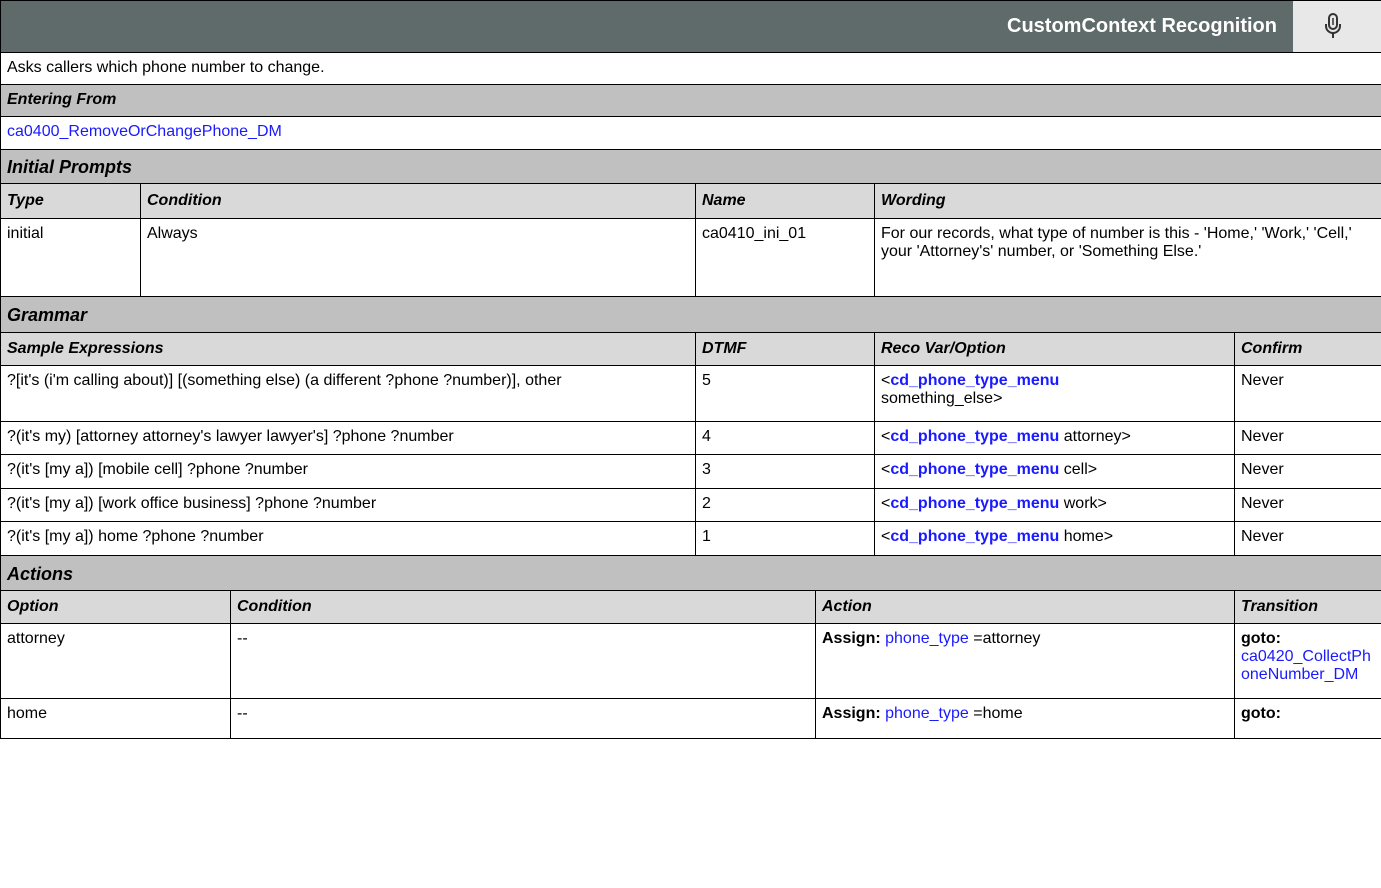 This screenshot has width=1381, height=888. What do you see at coordinates (785, 349) in the screenshot?
I see `col-dtmf: DTMF` at bounding box center [785, 349].